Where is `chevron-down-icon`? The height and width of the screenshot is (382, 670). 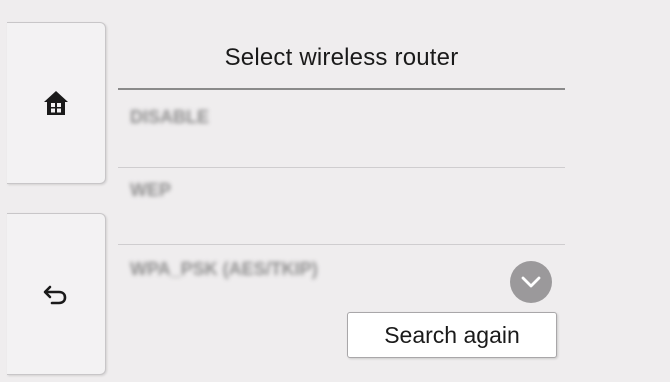 chevron-down-icon is located at coordinates (531, 282).